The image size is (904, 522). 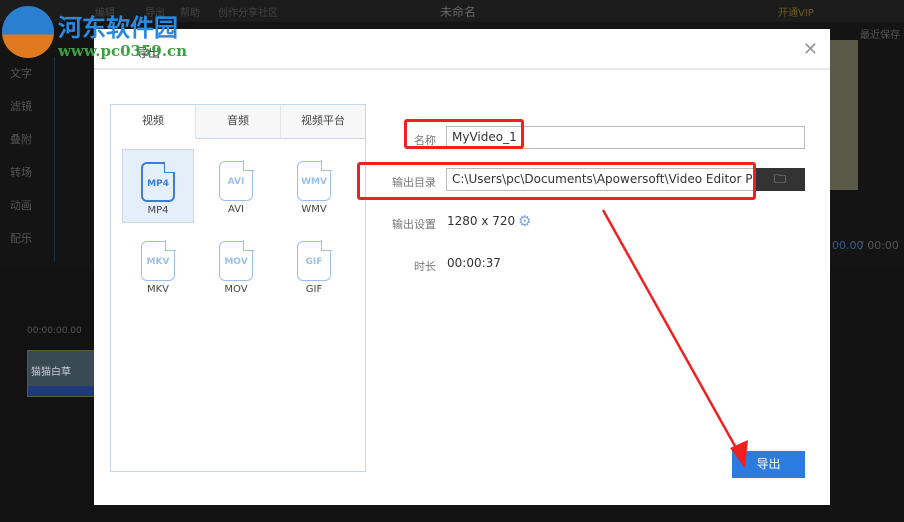 What do you see at coordinates (880, 33) in the screenshot?
I see `recent-save: 最近保存` at bounding box center [880, 33].